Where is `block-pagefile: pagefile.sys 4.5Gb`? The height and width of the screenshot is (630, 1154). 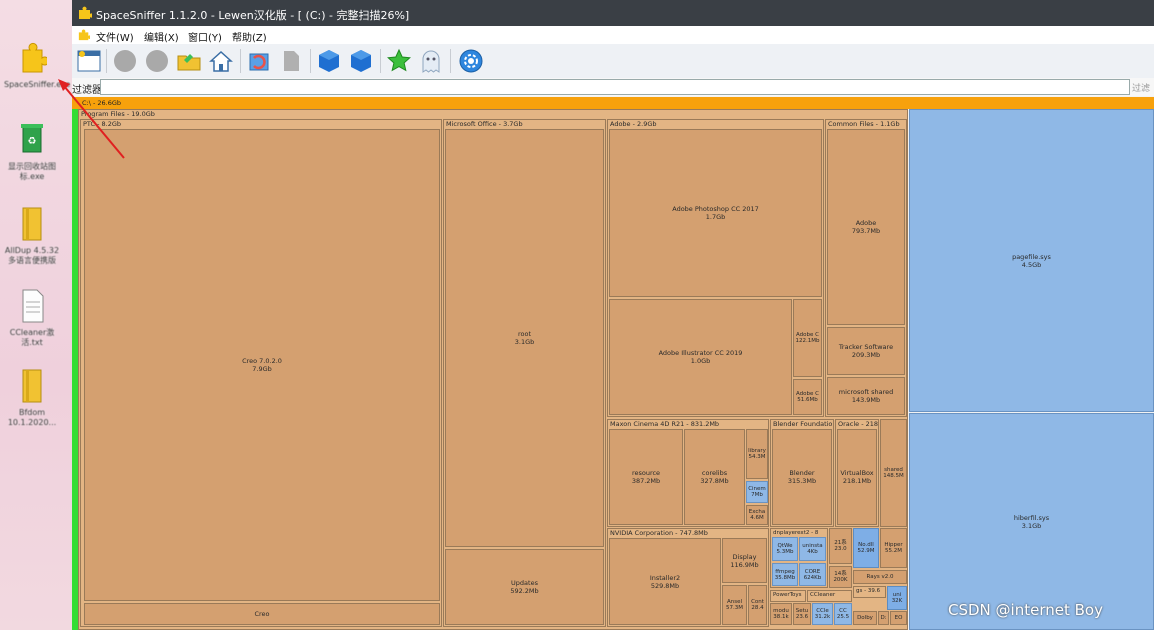
block-pagefile: pagefile.sys 4.5Gb is located at coordinates (1031, 260).